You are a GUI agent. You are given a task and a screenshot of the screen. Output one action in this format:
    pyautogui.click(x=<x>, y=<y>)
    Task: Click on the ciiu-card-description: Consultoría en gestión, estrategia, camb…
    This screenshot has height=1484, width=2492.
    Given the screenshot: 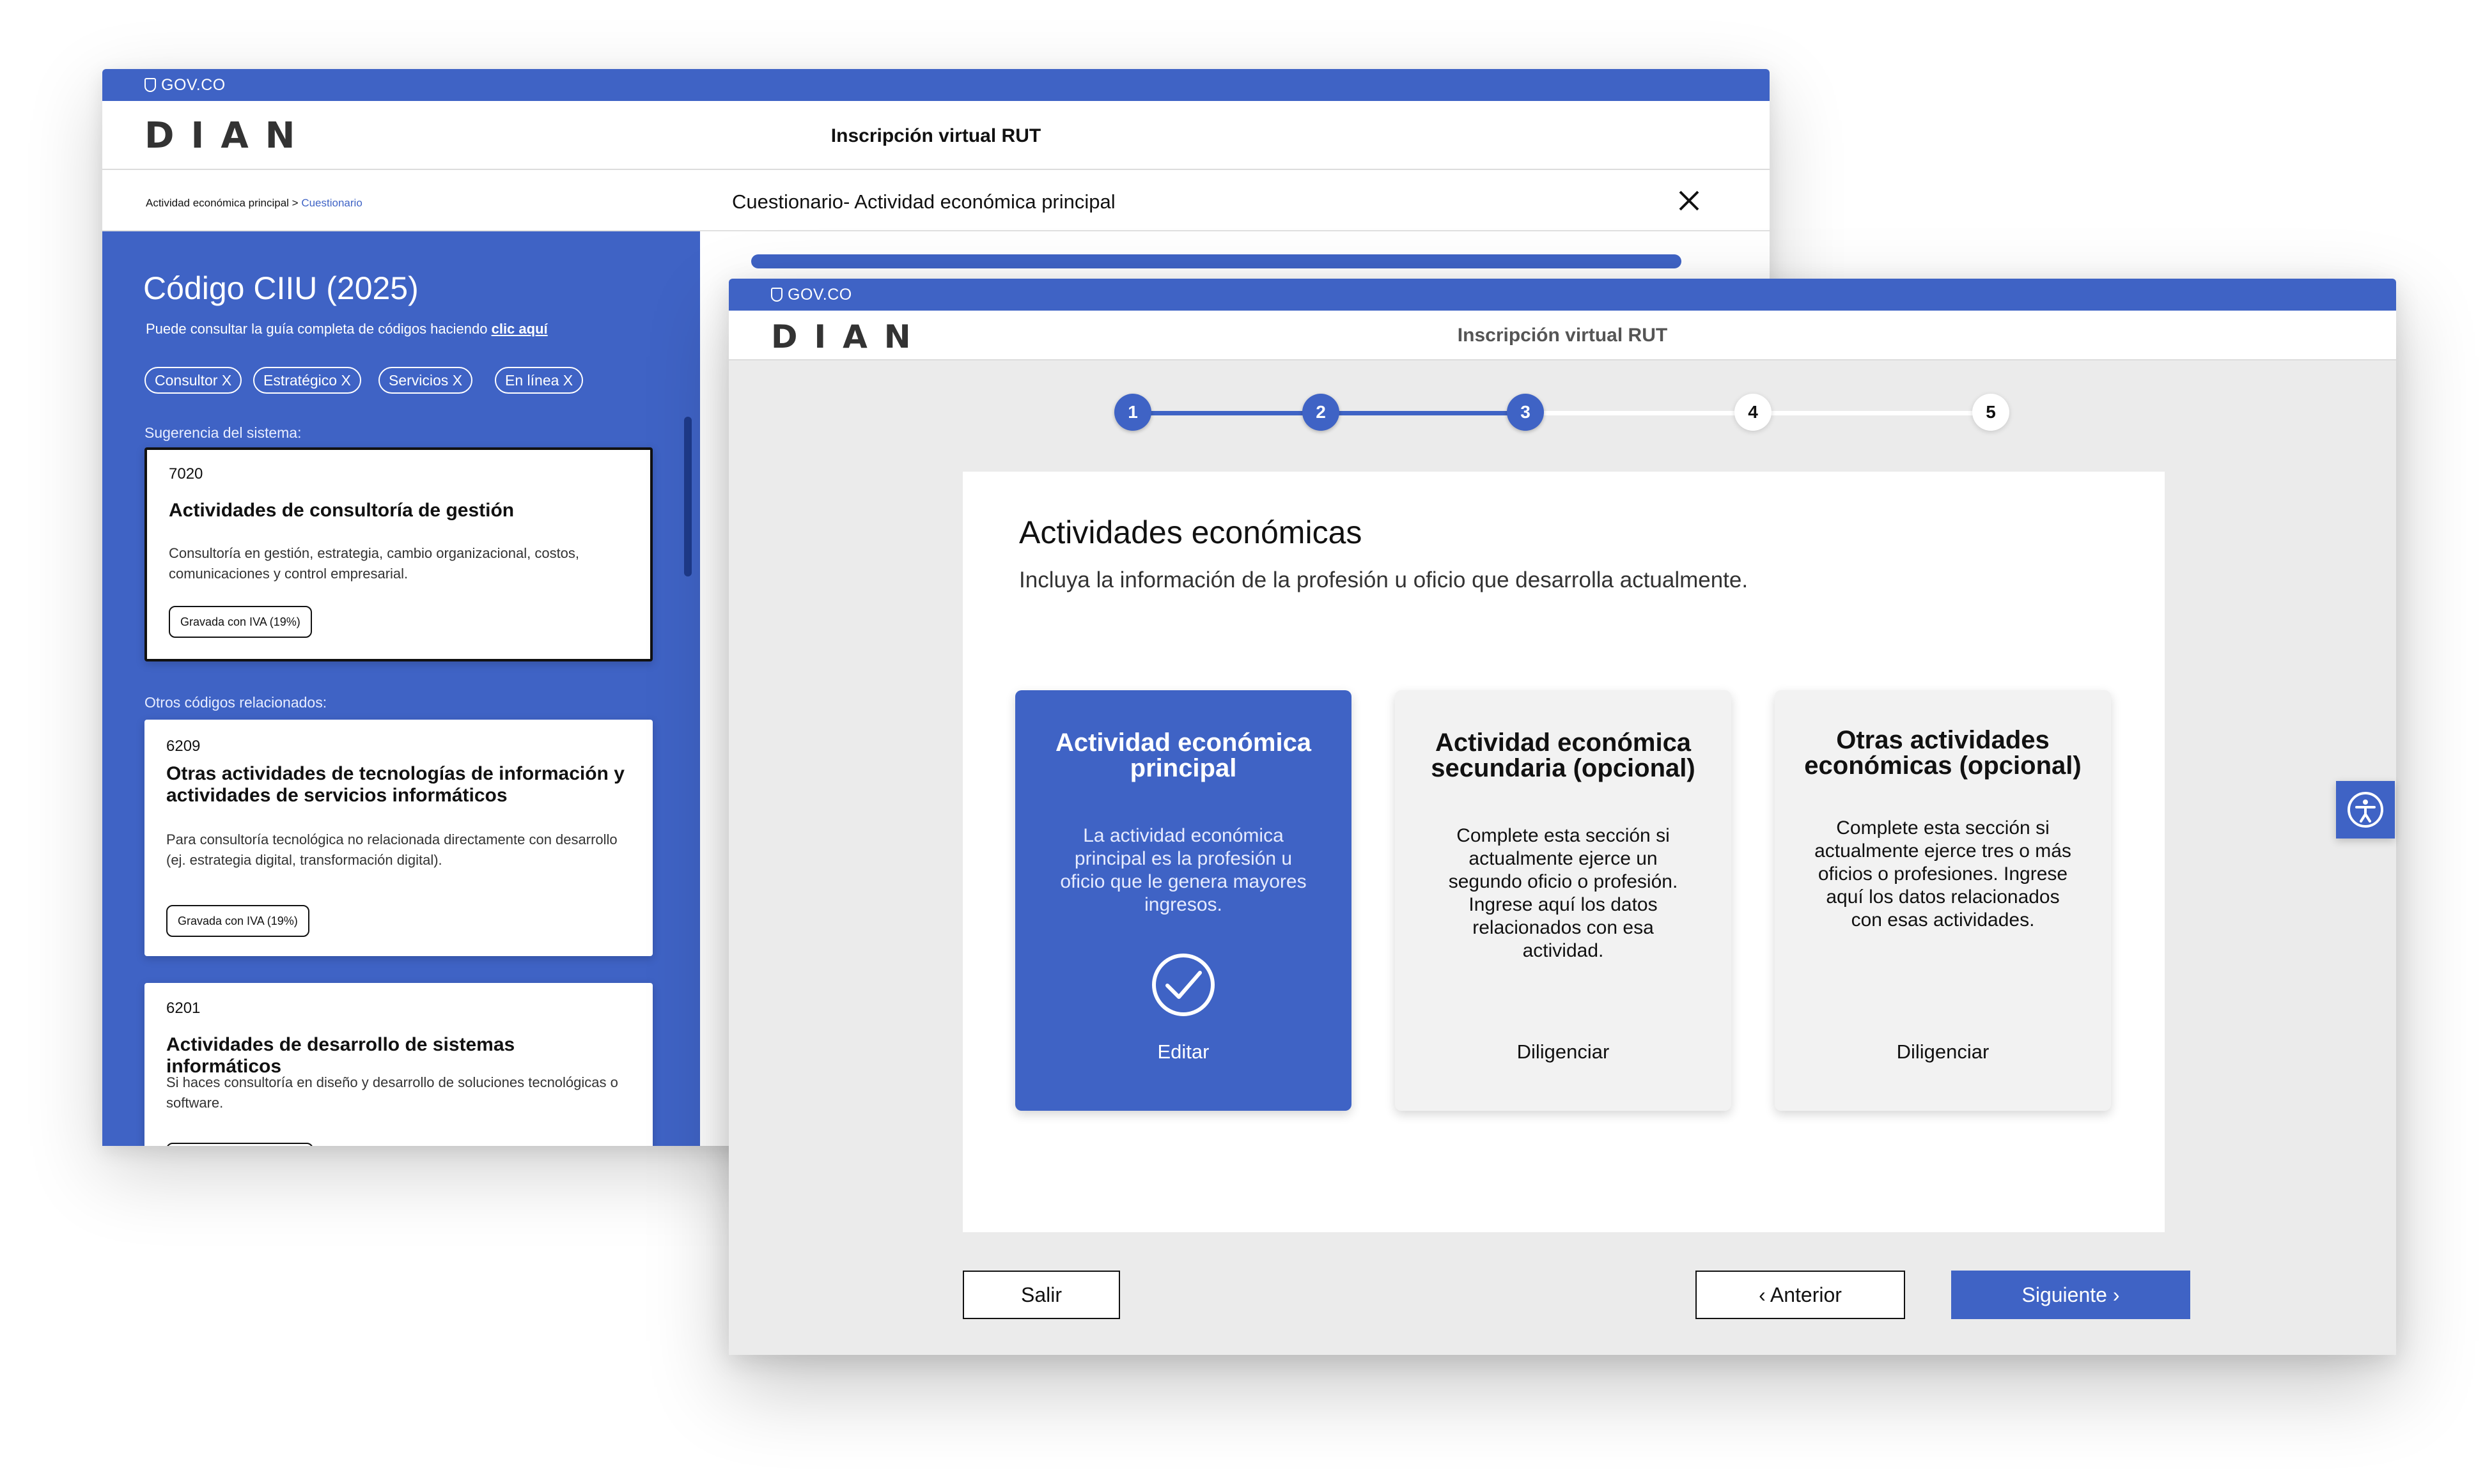 What is the action you would take?
    pyautogui.click(x=374, y=564)
    